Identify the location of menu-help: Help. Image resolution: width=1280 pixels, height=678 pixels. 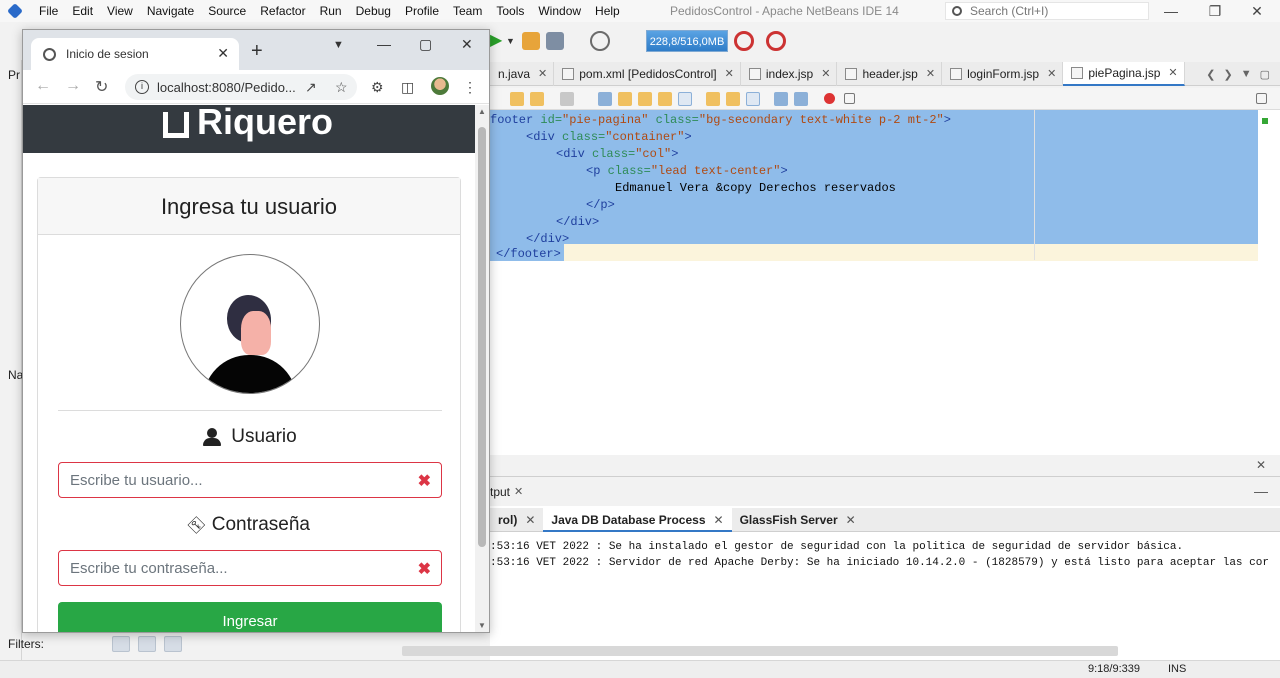
(607, 11).